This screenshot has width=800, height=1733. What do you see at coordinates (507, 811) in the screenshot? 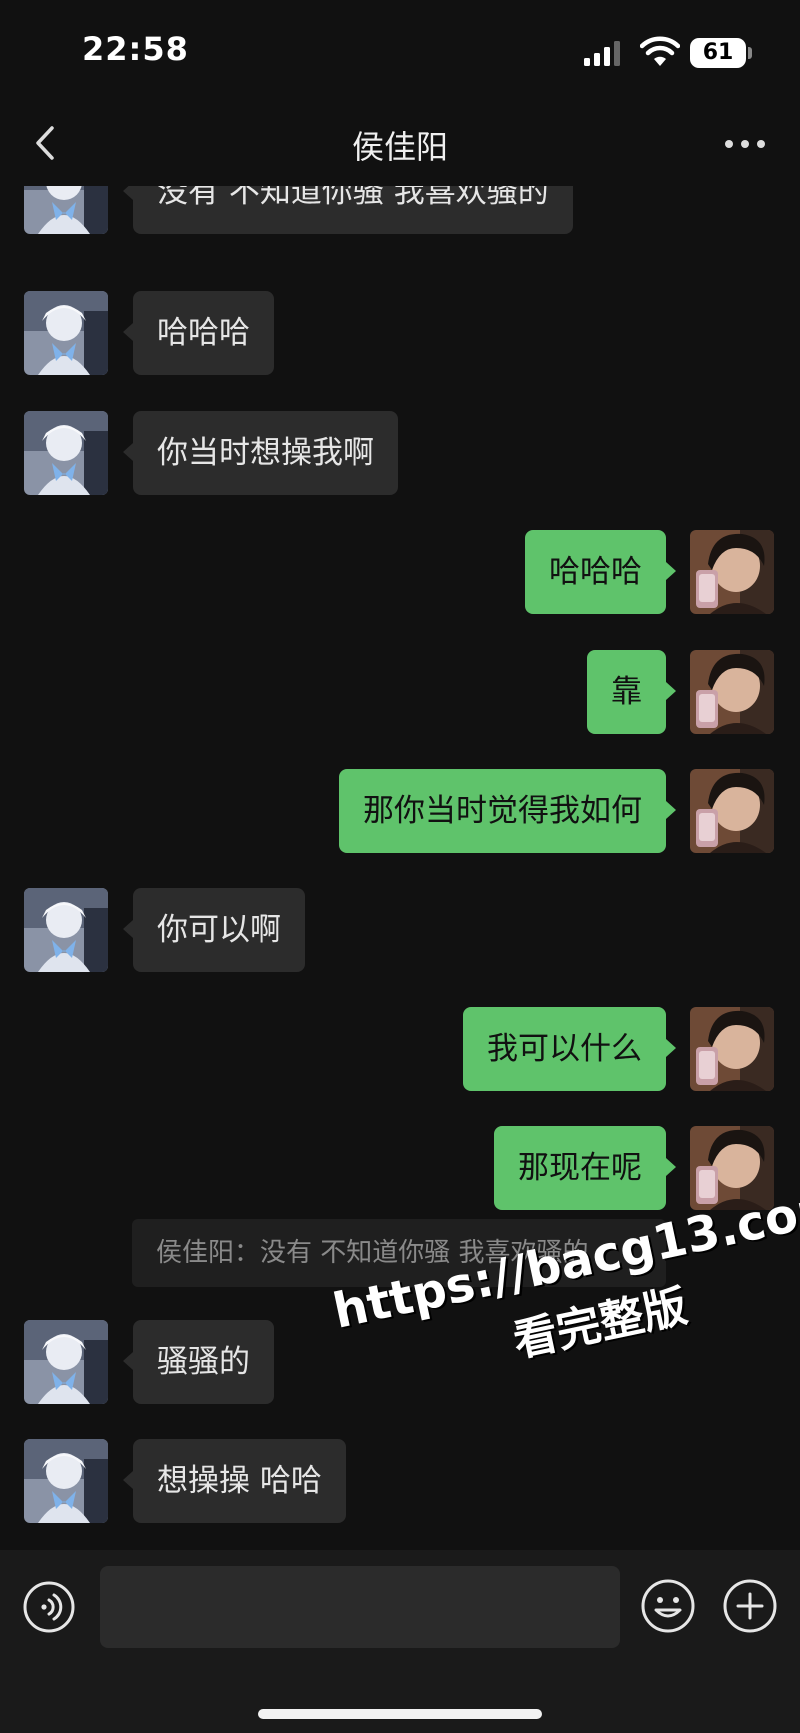
I see `message-bubble-outgoing: 那你当时觉得我如何` at bounding box center [507, 811].